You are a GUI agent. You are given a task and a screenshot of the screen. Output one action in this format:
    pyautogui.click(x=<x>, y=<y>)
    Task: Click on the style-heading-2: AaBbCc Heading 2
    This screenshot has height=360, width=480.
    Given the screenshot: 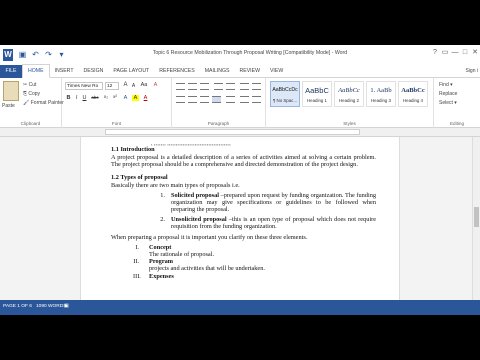 What is the action you would take?
    pyautogui.click(x=349, y=94)
    